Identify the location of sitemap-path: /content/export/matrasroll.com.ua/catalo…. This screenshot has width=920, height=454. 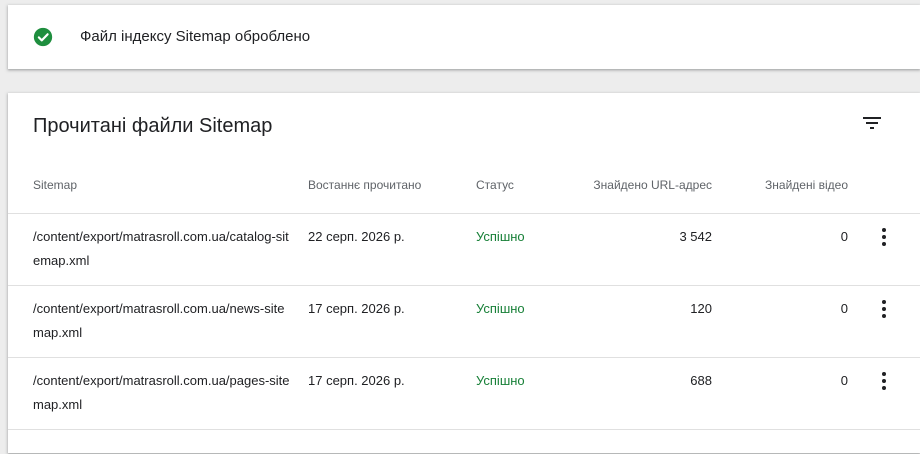
(161, 248).